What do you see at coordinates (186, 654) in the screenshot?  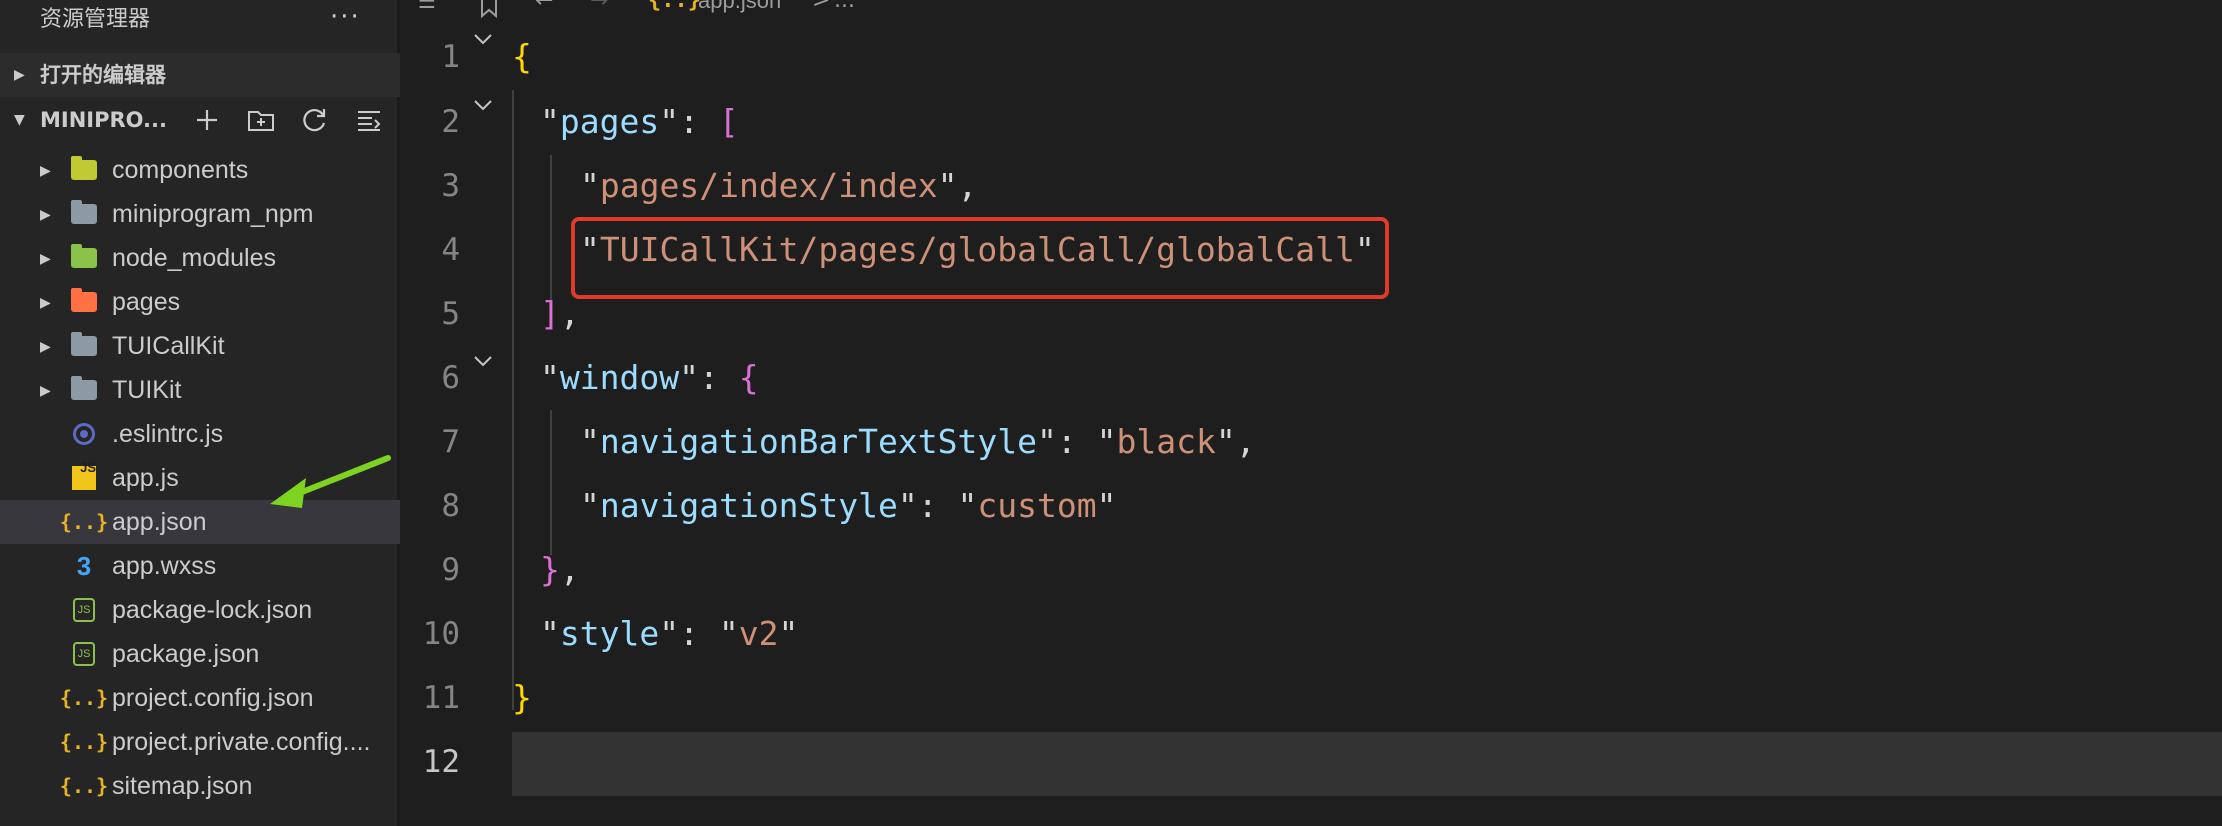 I see `tree-item-label: package.json` at bounding box center [186, 654].